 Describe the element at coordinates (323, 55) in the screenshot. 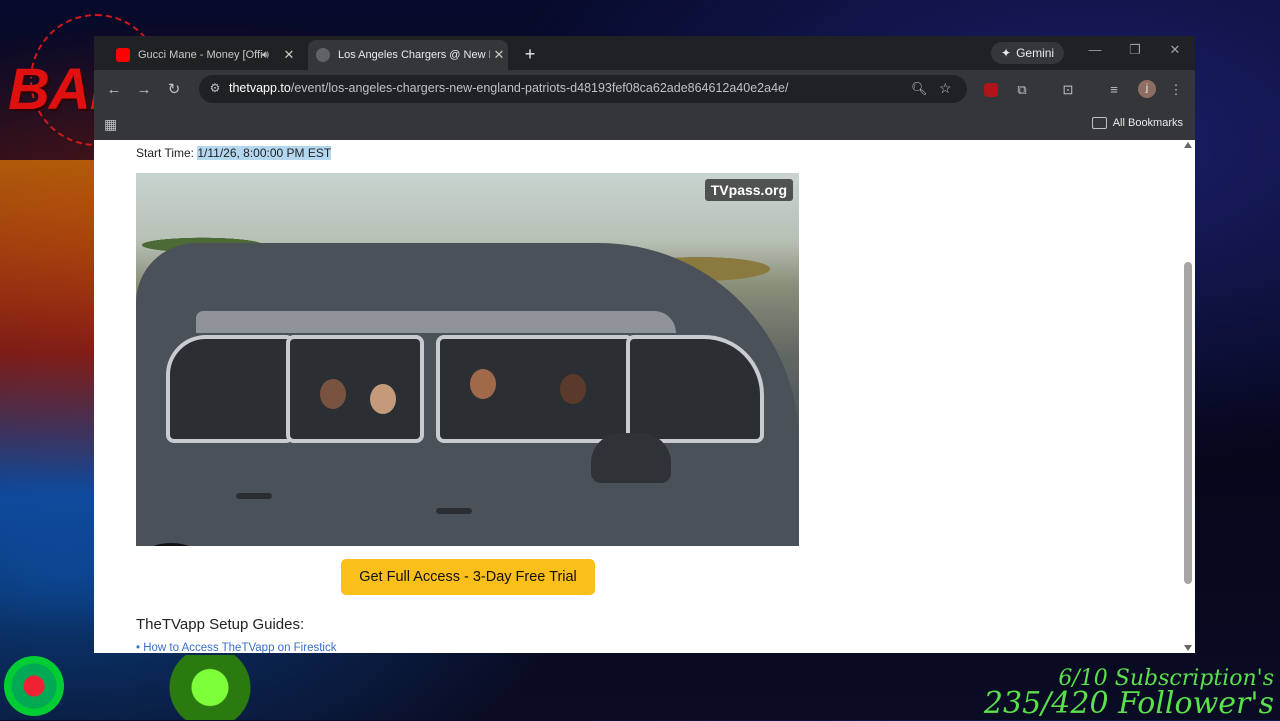

I see `globe-icon` at that location.